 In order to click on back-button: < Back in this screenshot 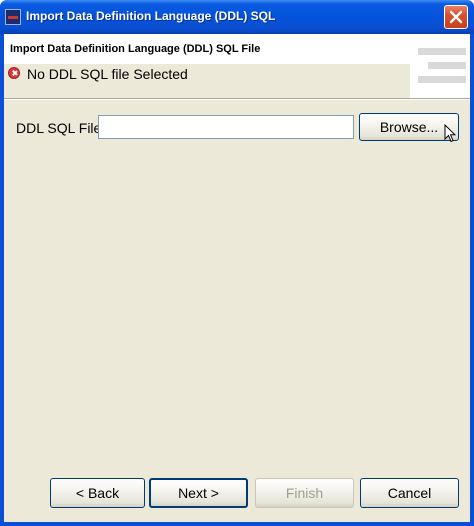, I will do `click(97, 493)`.